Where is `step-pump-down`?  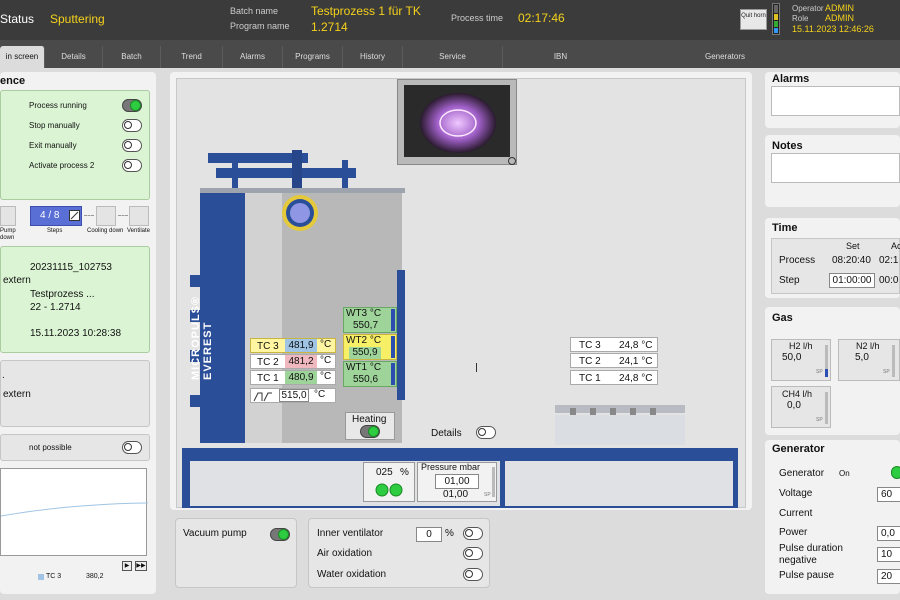 step-pump-down is located at coordinates (8, 216).